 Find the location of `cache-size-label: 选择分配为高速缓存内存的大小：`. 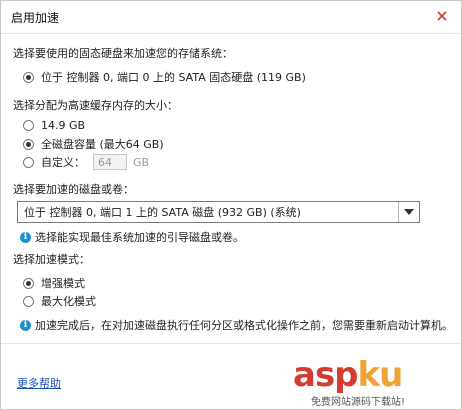

cache-size-label: 选择分配为高速缓存内存的大小： is located at coordinates (95, 105).